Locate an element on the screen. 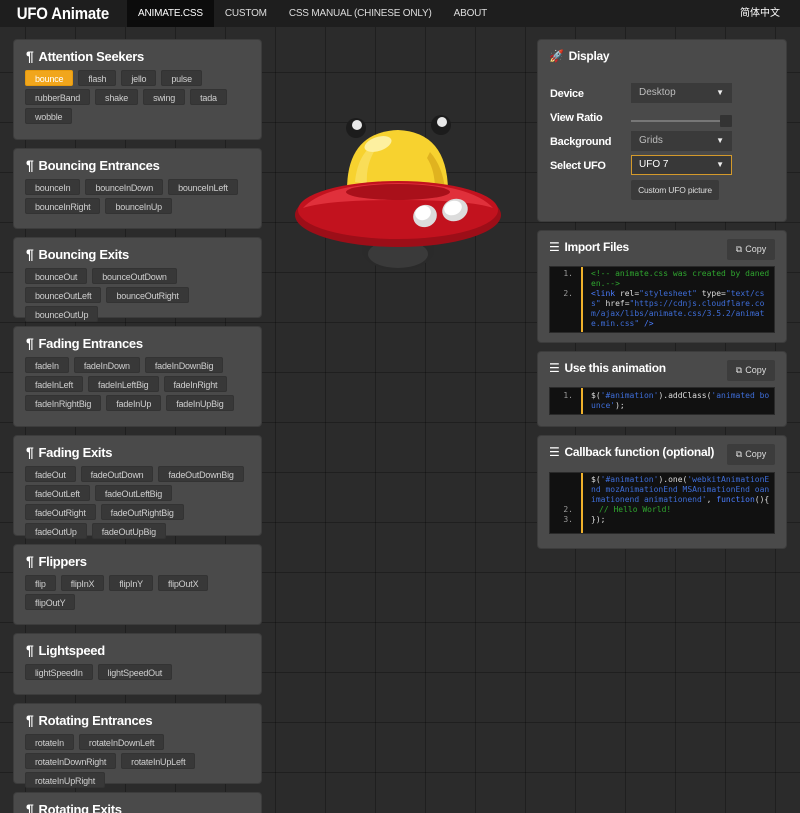 This screenshot has width=800, height=813. animation-button-fadeInLeftBig: fadeInLeftBig is located at coordinates (123, 384).